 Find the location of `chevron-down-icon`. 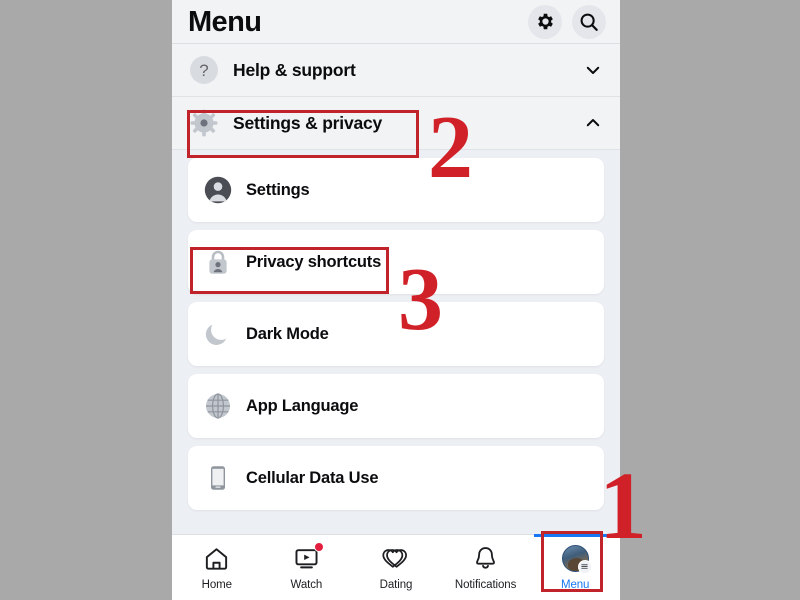

chevron-down-icon is located at coordinates (593, 70).